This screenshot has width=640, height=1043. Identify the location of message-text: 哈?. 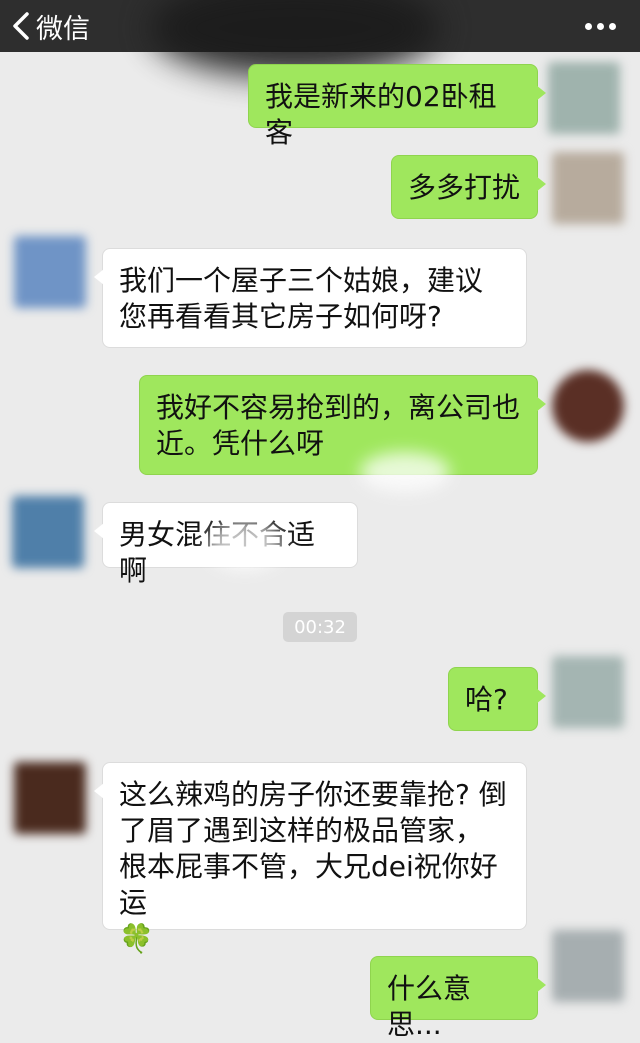
(486, 699).